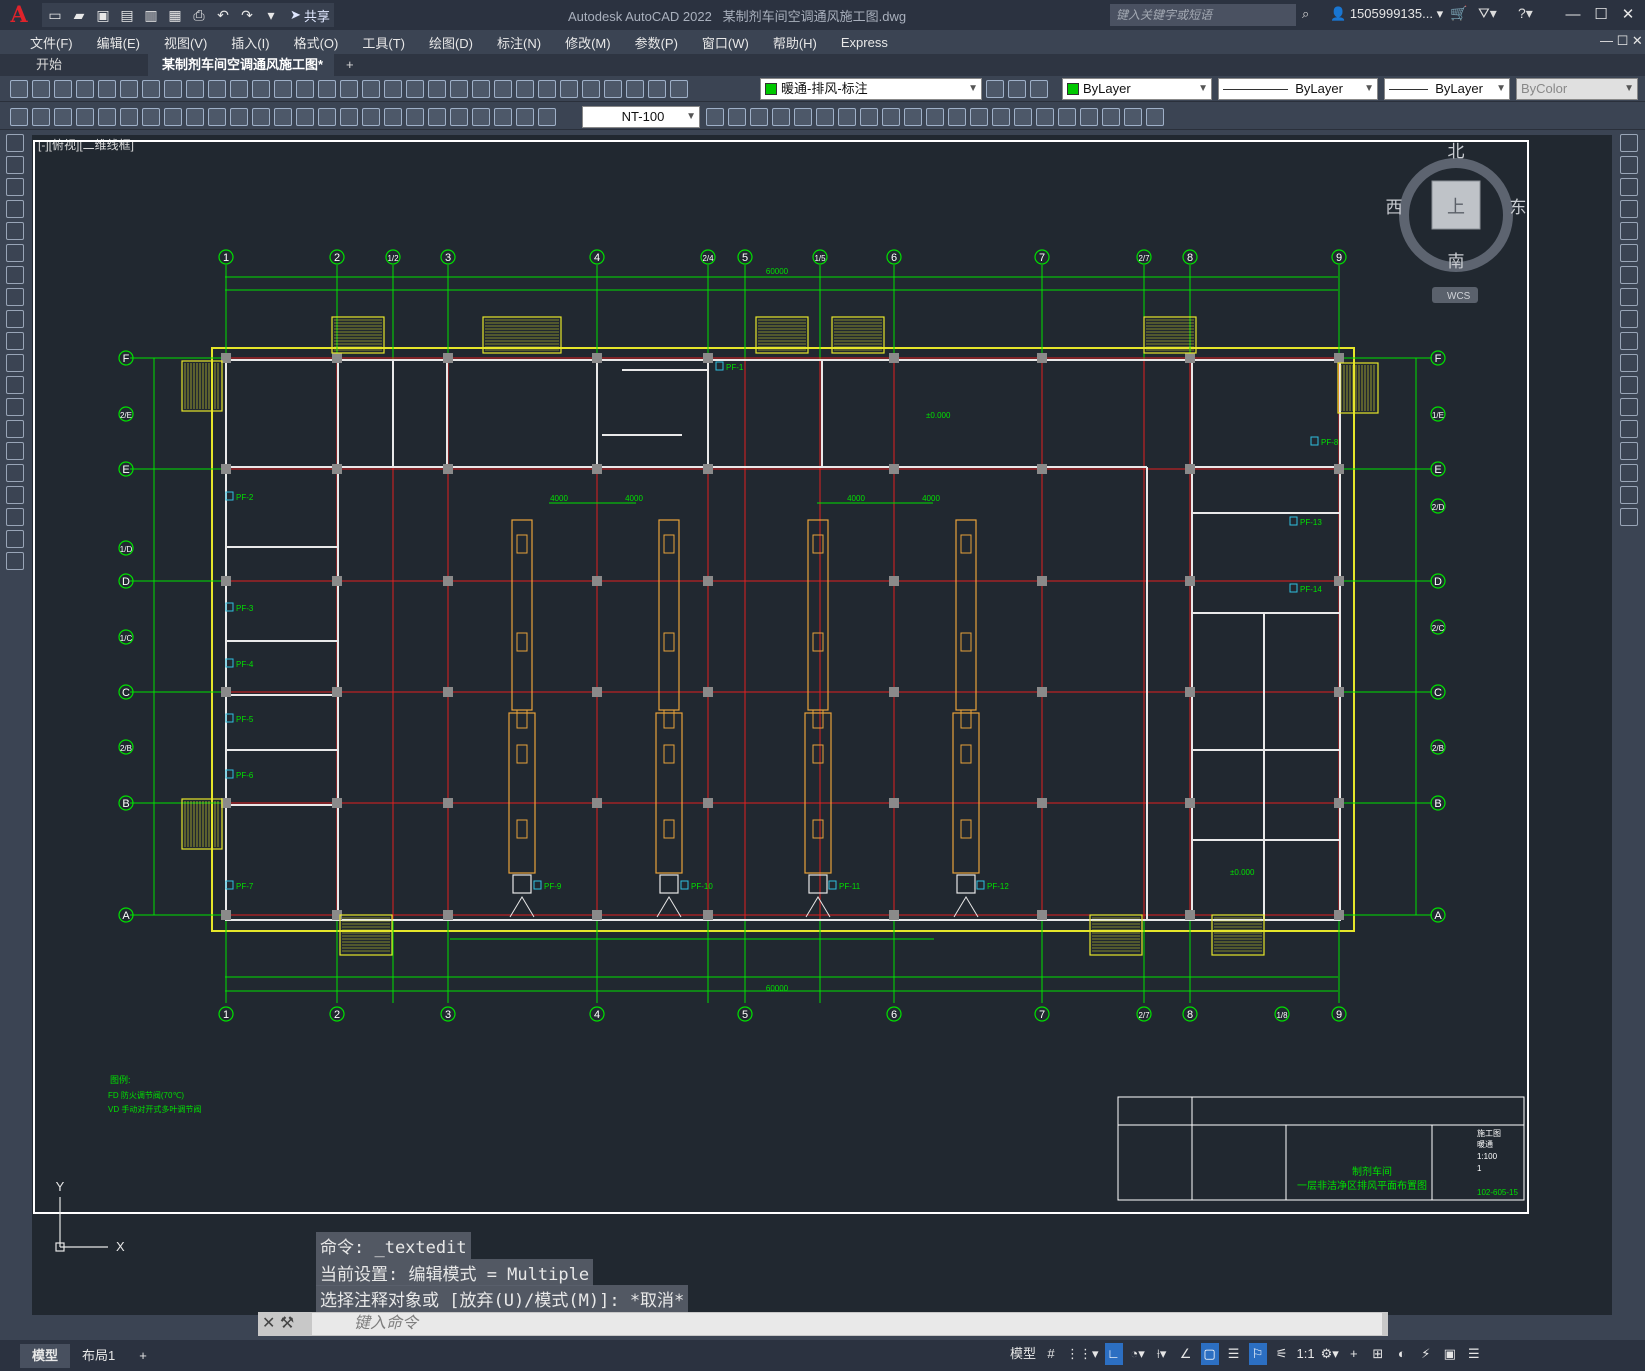 The height and width of the screenshot is (1371, 1645). I want to click on menu-file: 文件(F), so click(51, 42).